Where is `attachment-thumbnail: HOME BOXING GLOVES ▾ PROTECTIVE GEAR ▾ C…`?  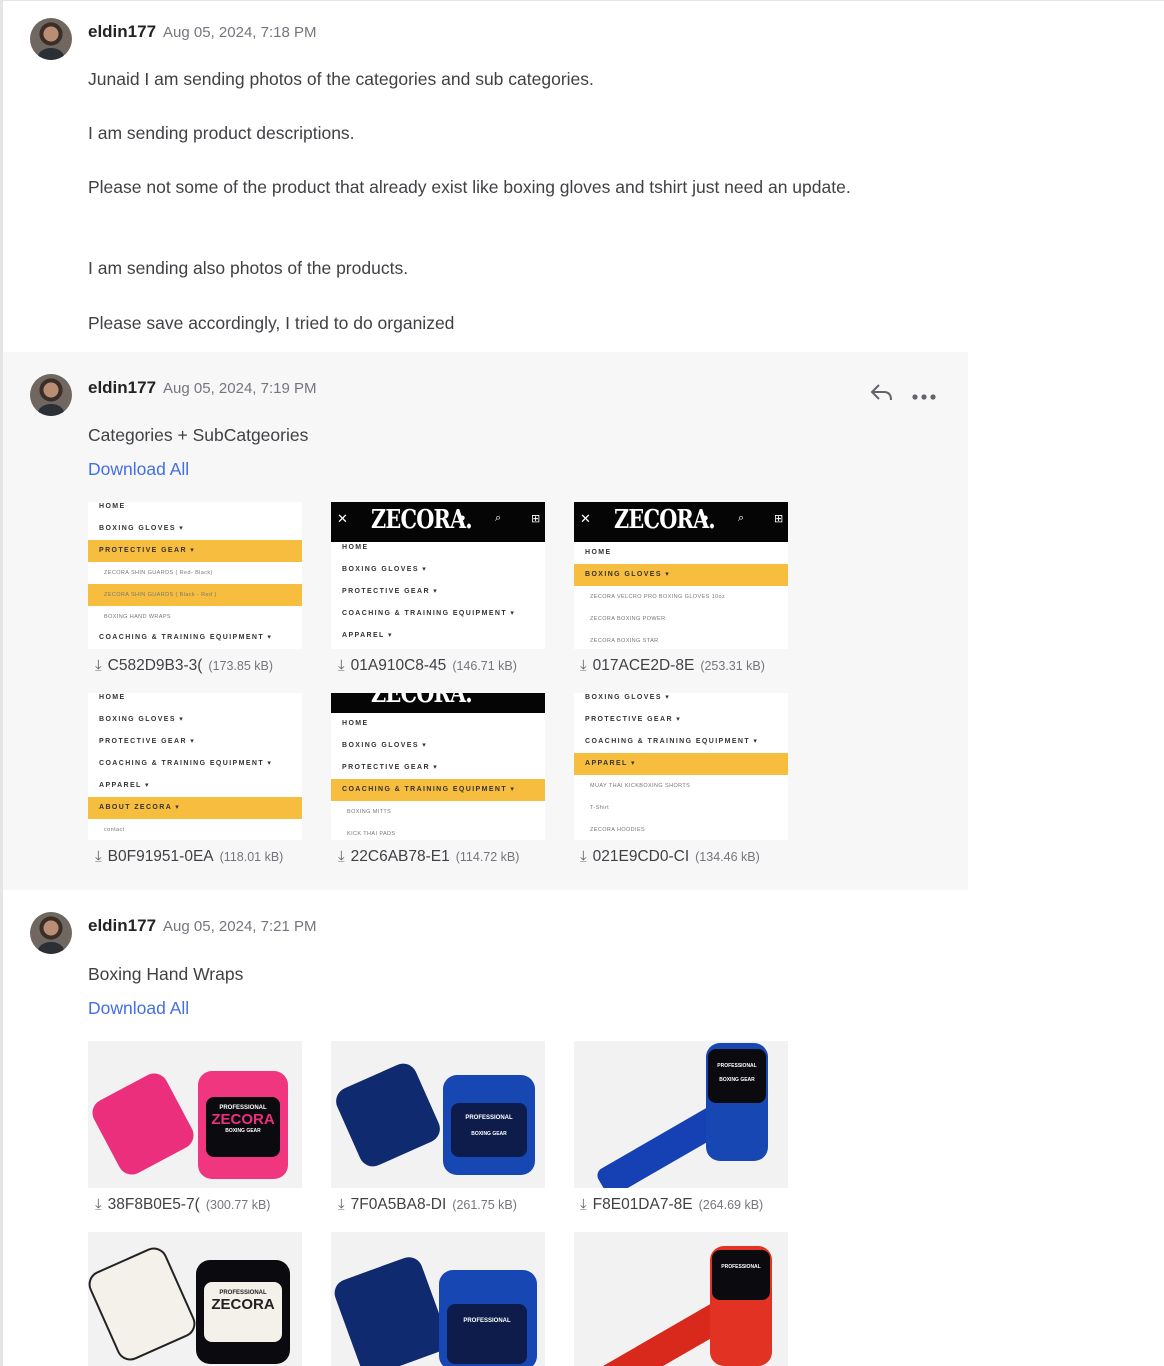
attachment-thumbnail: HOME BOXING GLOVES ▾ PROTECTIVE GEAR ▾ C… is located at coordinates (195, 766).